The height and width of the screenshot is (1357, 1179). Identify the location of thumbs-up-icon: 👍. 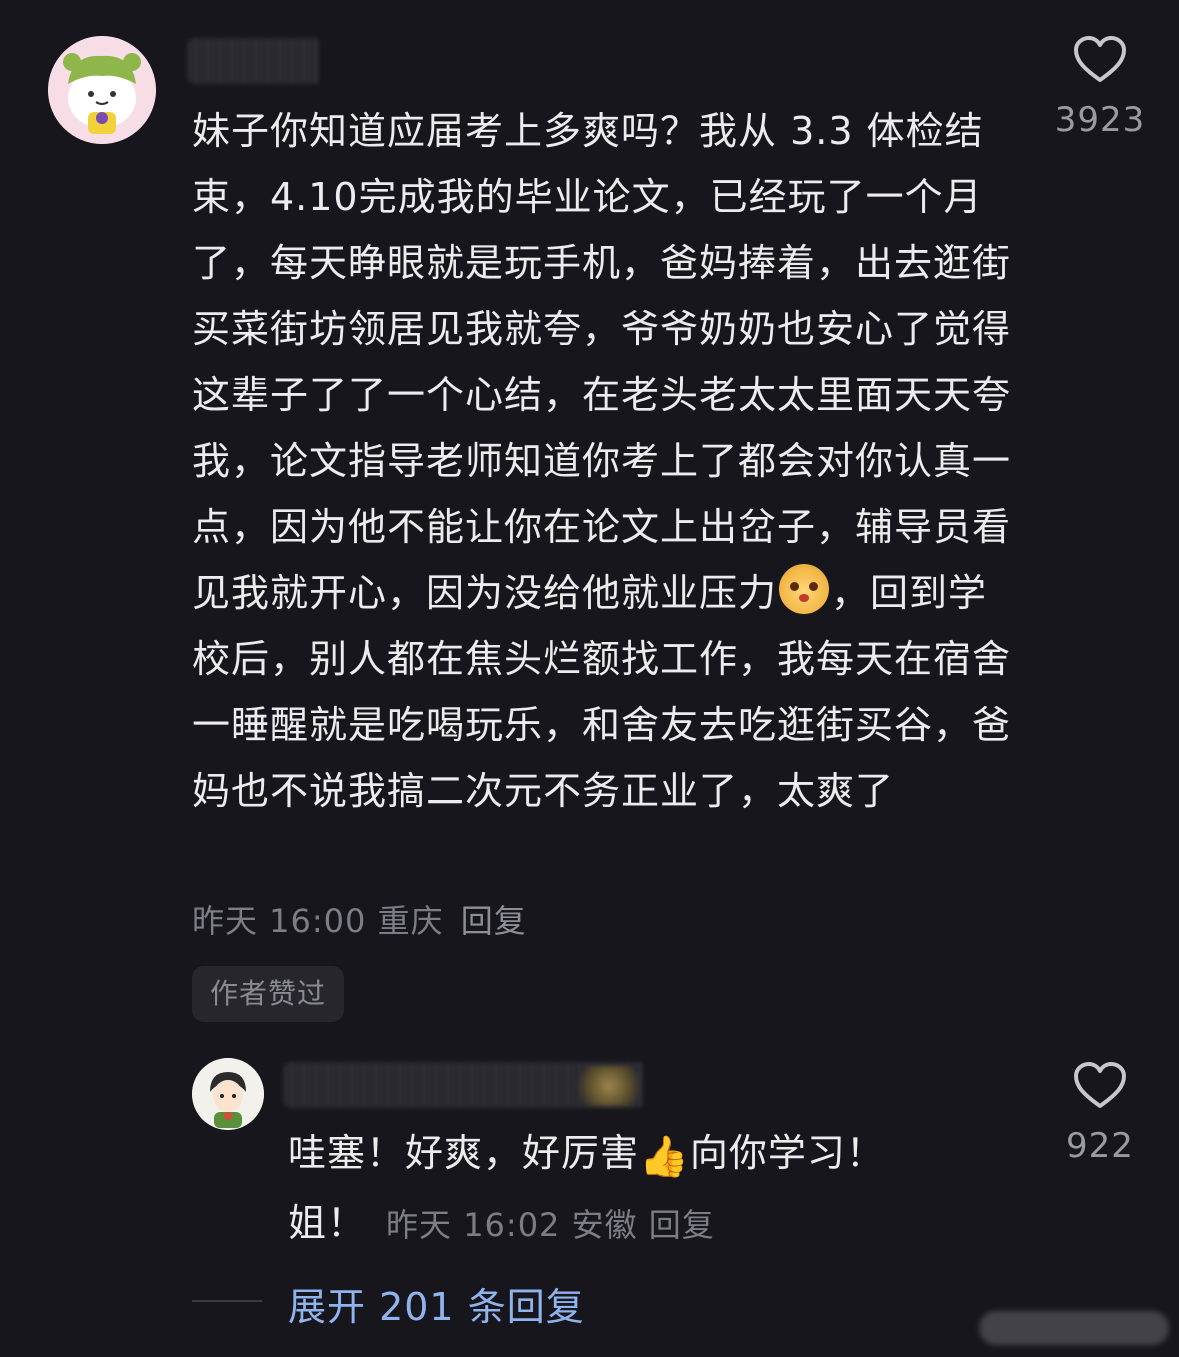
(664, 1157).